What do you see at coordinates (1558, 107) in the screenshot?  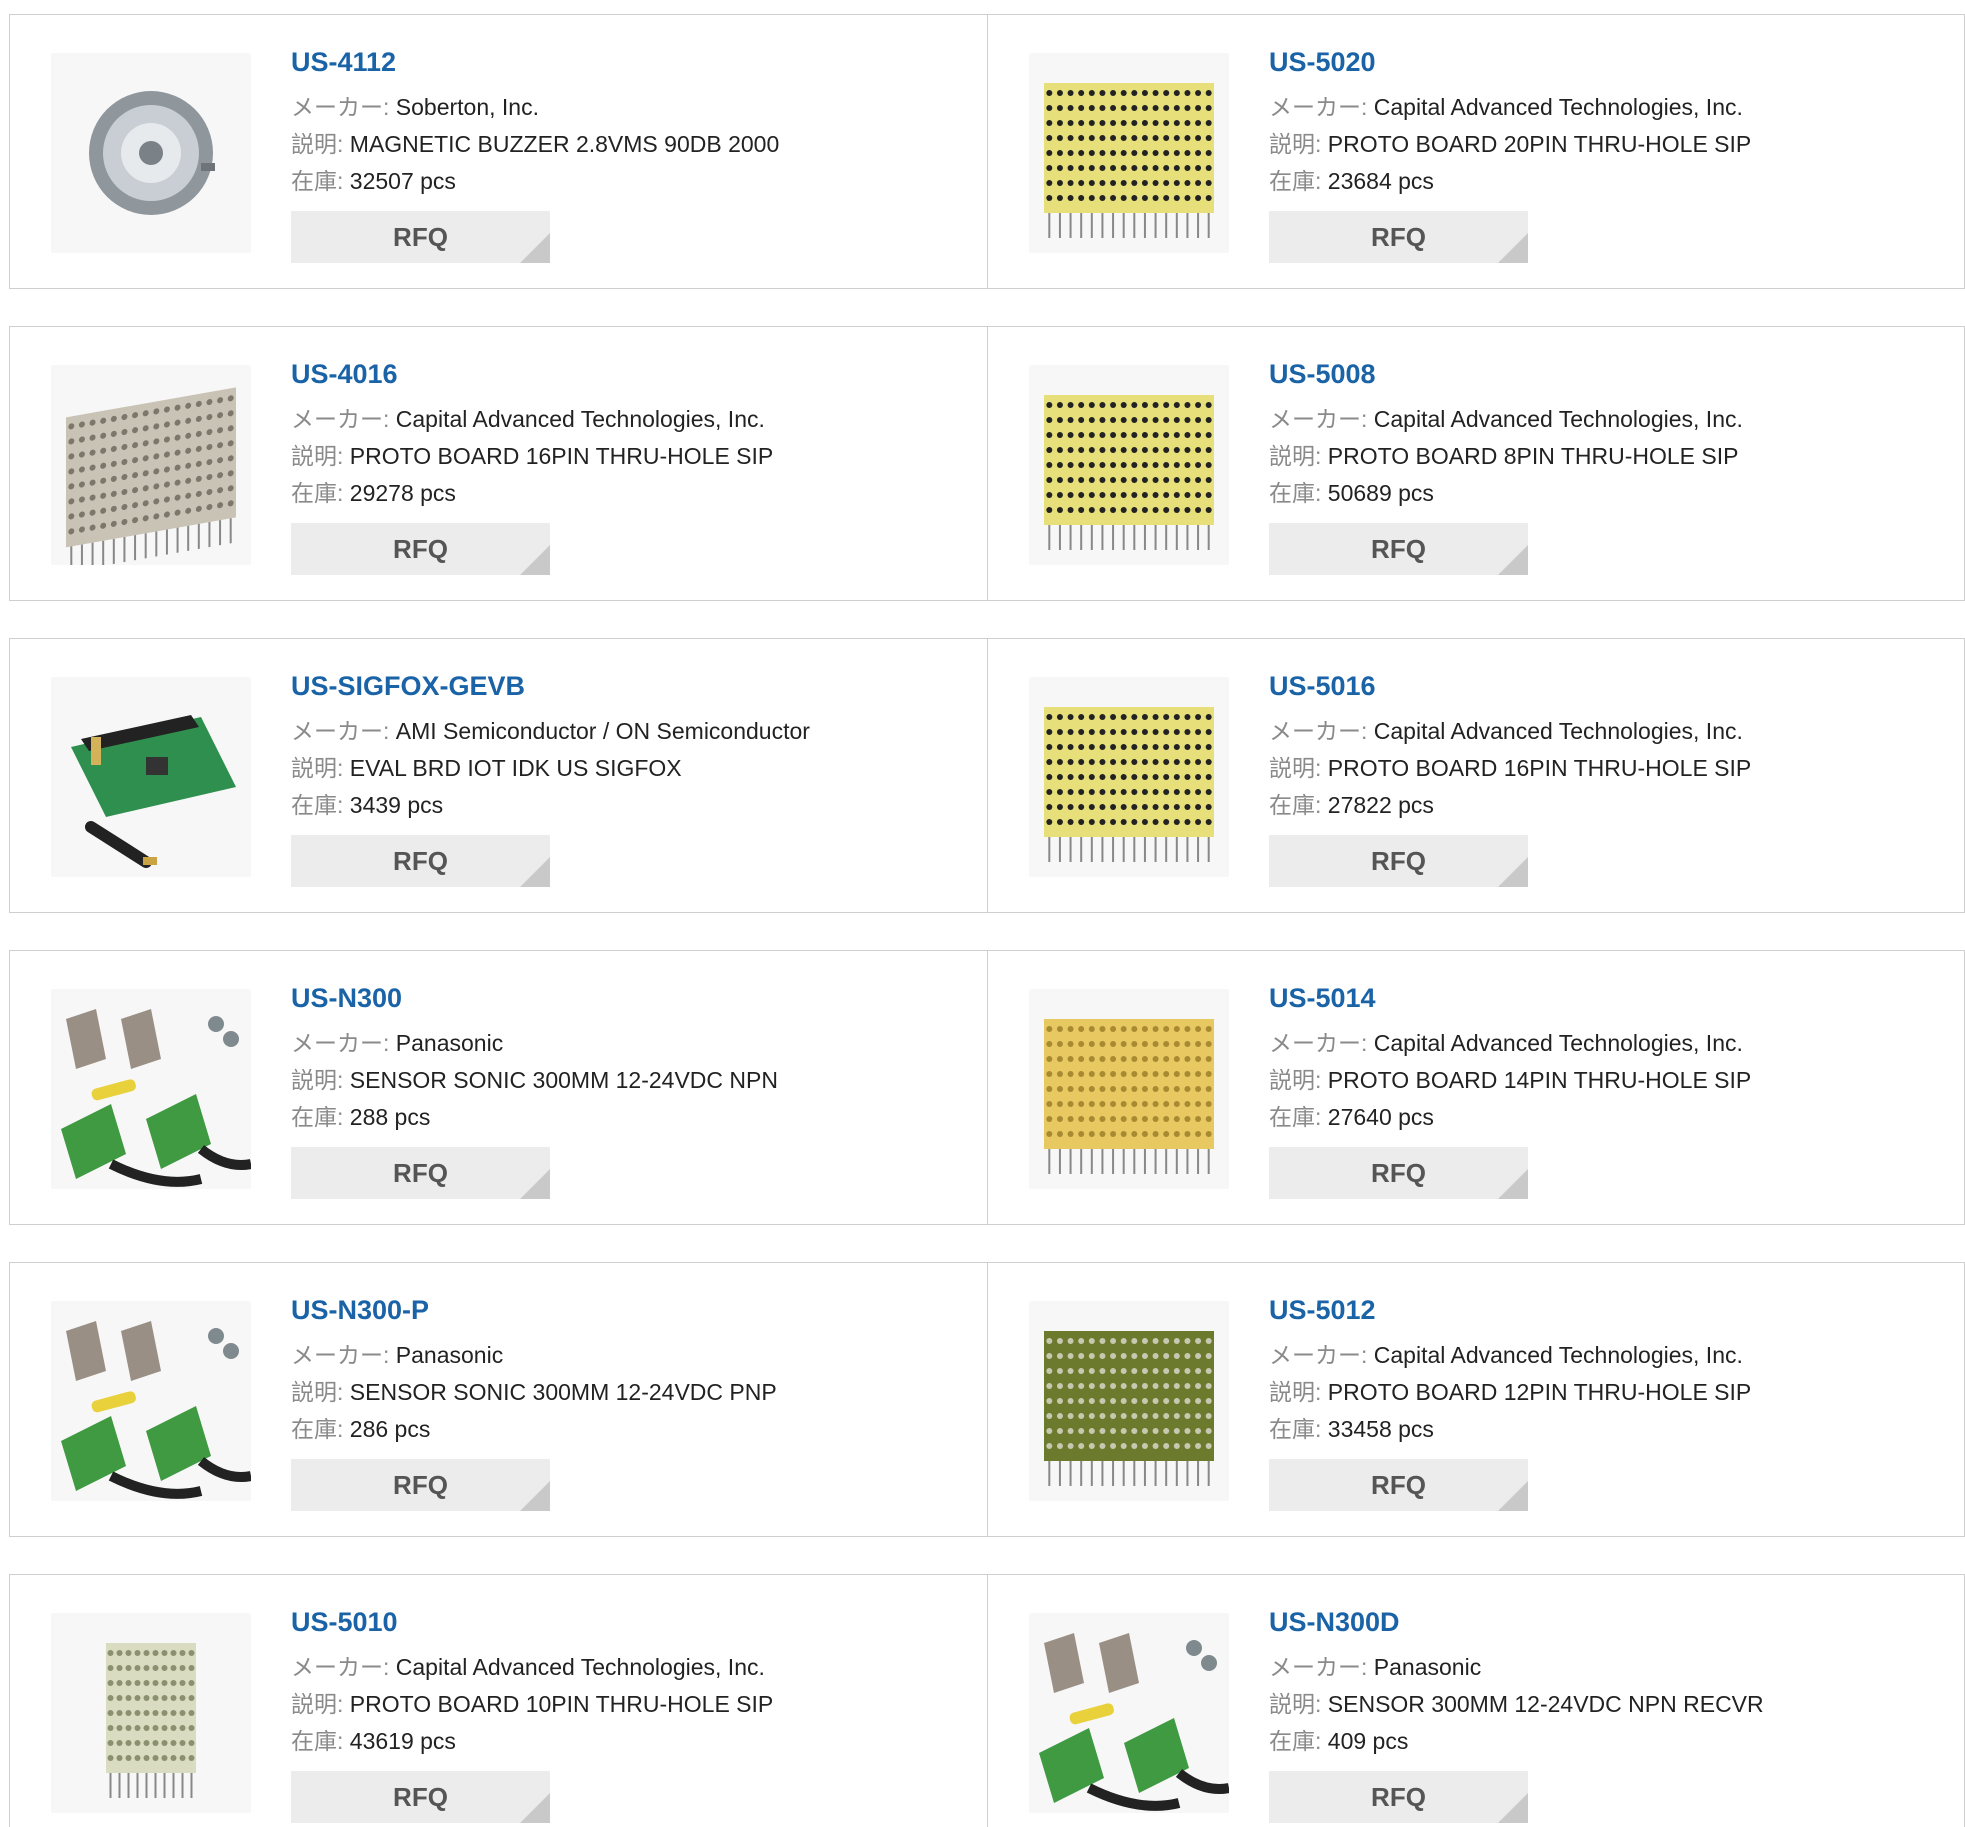 I see `manufacturer-value: Capital Advanced Technologies, Inc.` at bounding box center [1558, 107].